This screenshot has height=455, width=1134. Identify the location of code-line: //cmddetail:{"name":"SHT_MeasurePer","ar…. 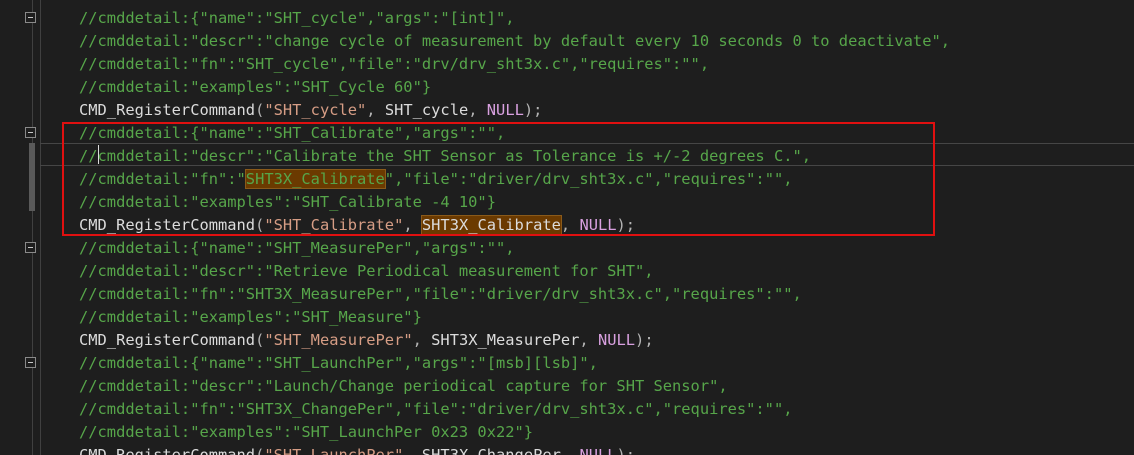
(297, 248).